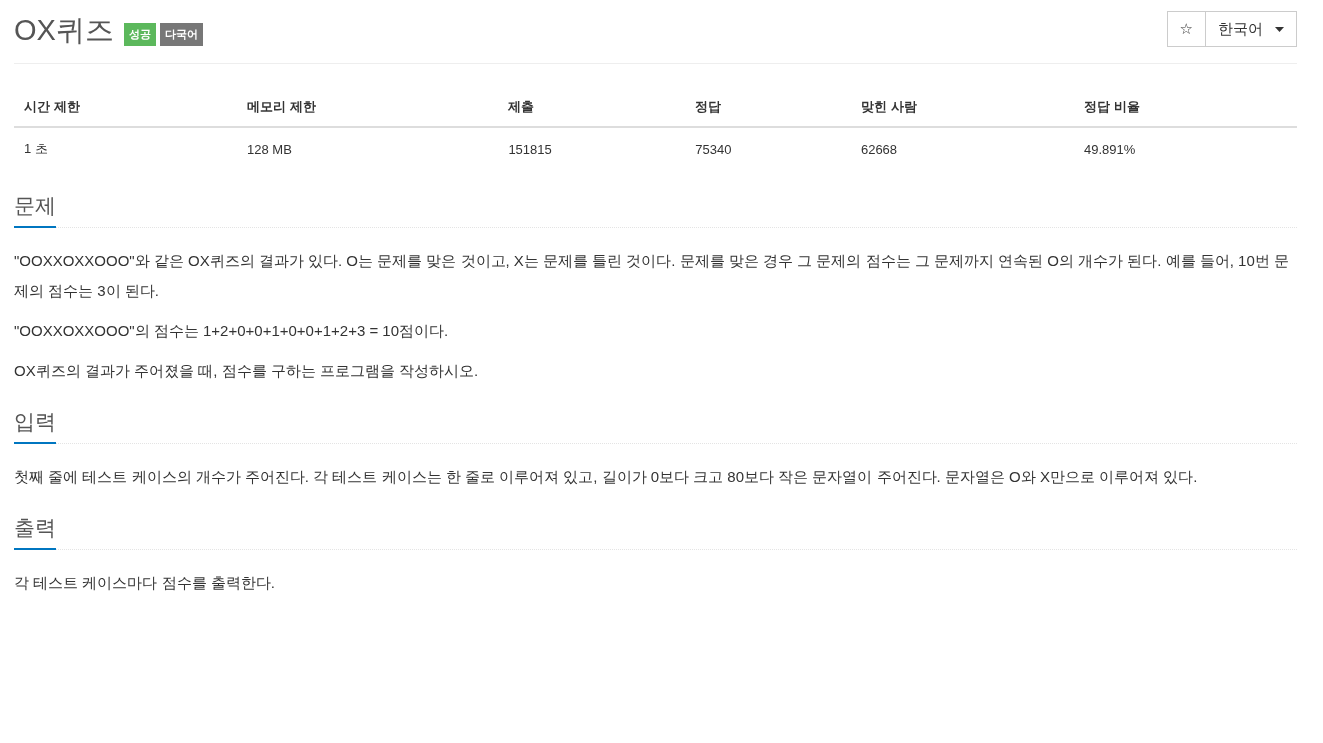 The height and width of the screenshot is (743, 1323). What do you see at coordinates (962, 148) in the screenshot?
I see `table-cell: 62668` at bounding box center [962, 148].